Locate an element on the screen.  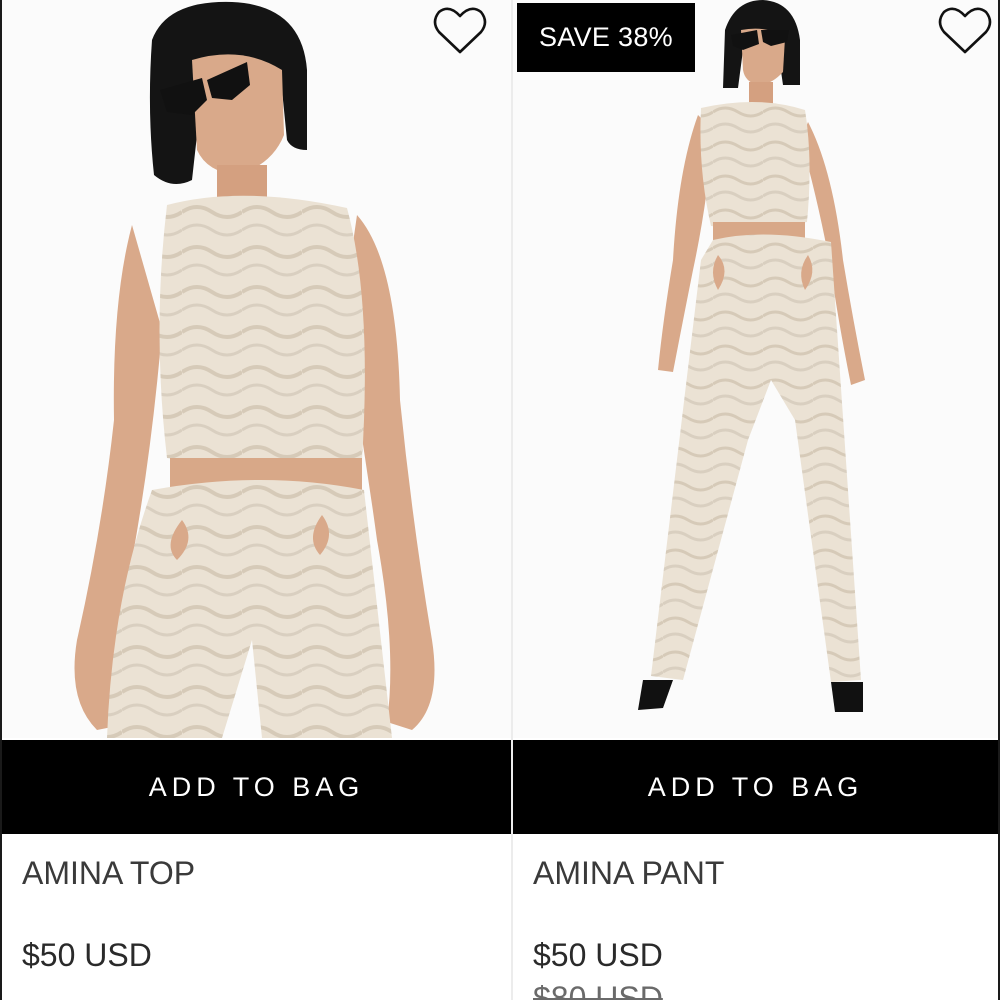
product-name: AMINA TOP is located at coordinates (108, 873).